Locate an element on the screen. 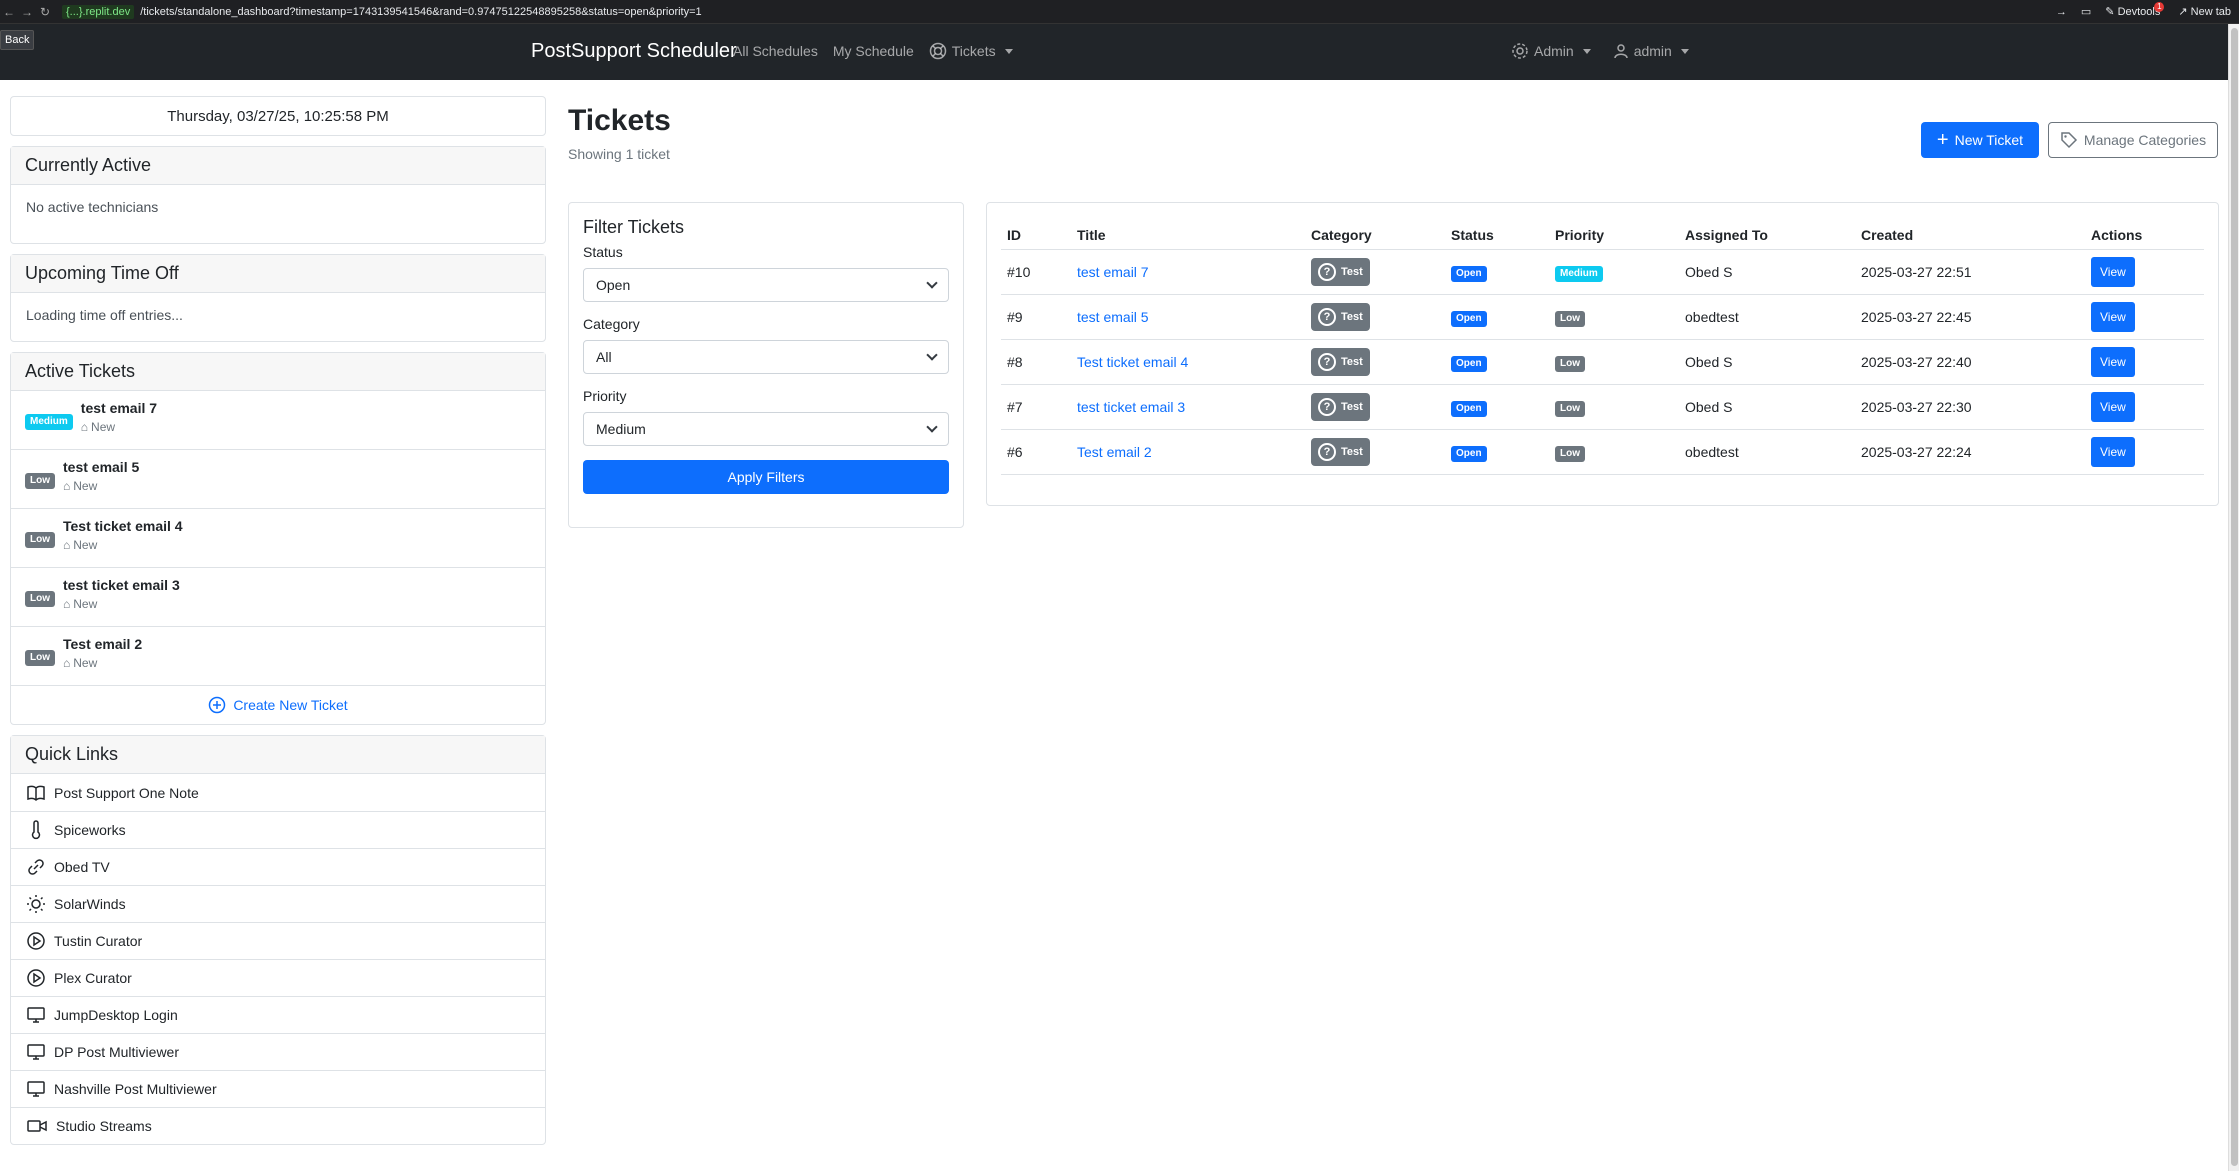 The width and height of the screenshot is (2239, 1171). active-ticket-title: test email 7 is located at coordinates (119, 408).